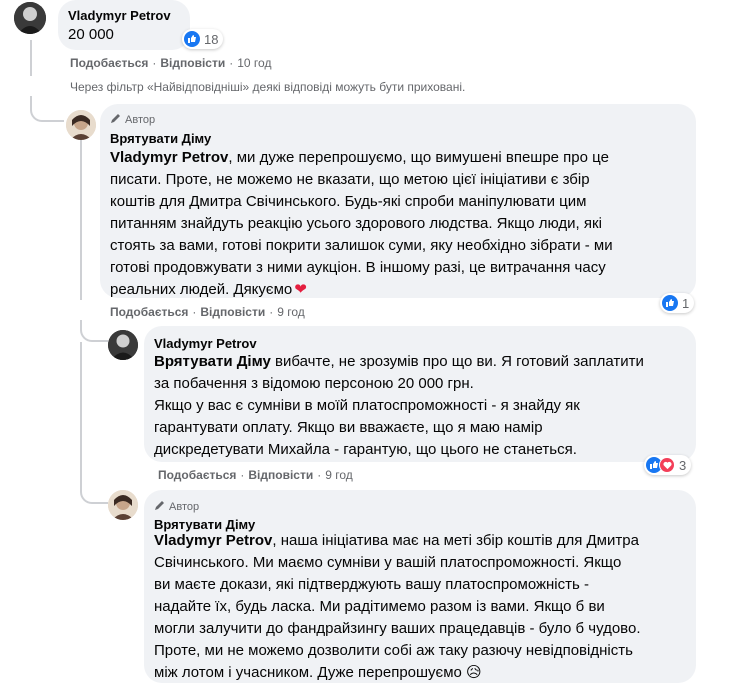 This screenshot has height=683, width=740. Describe the element at coordinates (31, 58) in the screenshot. I see `thread-line-main` at that location.